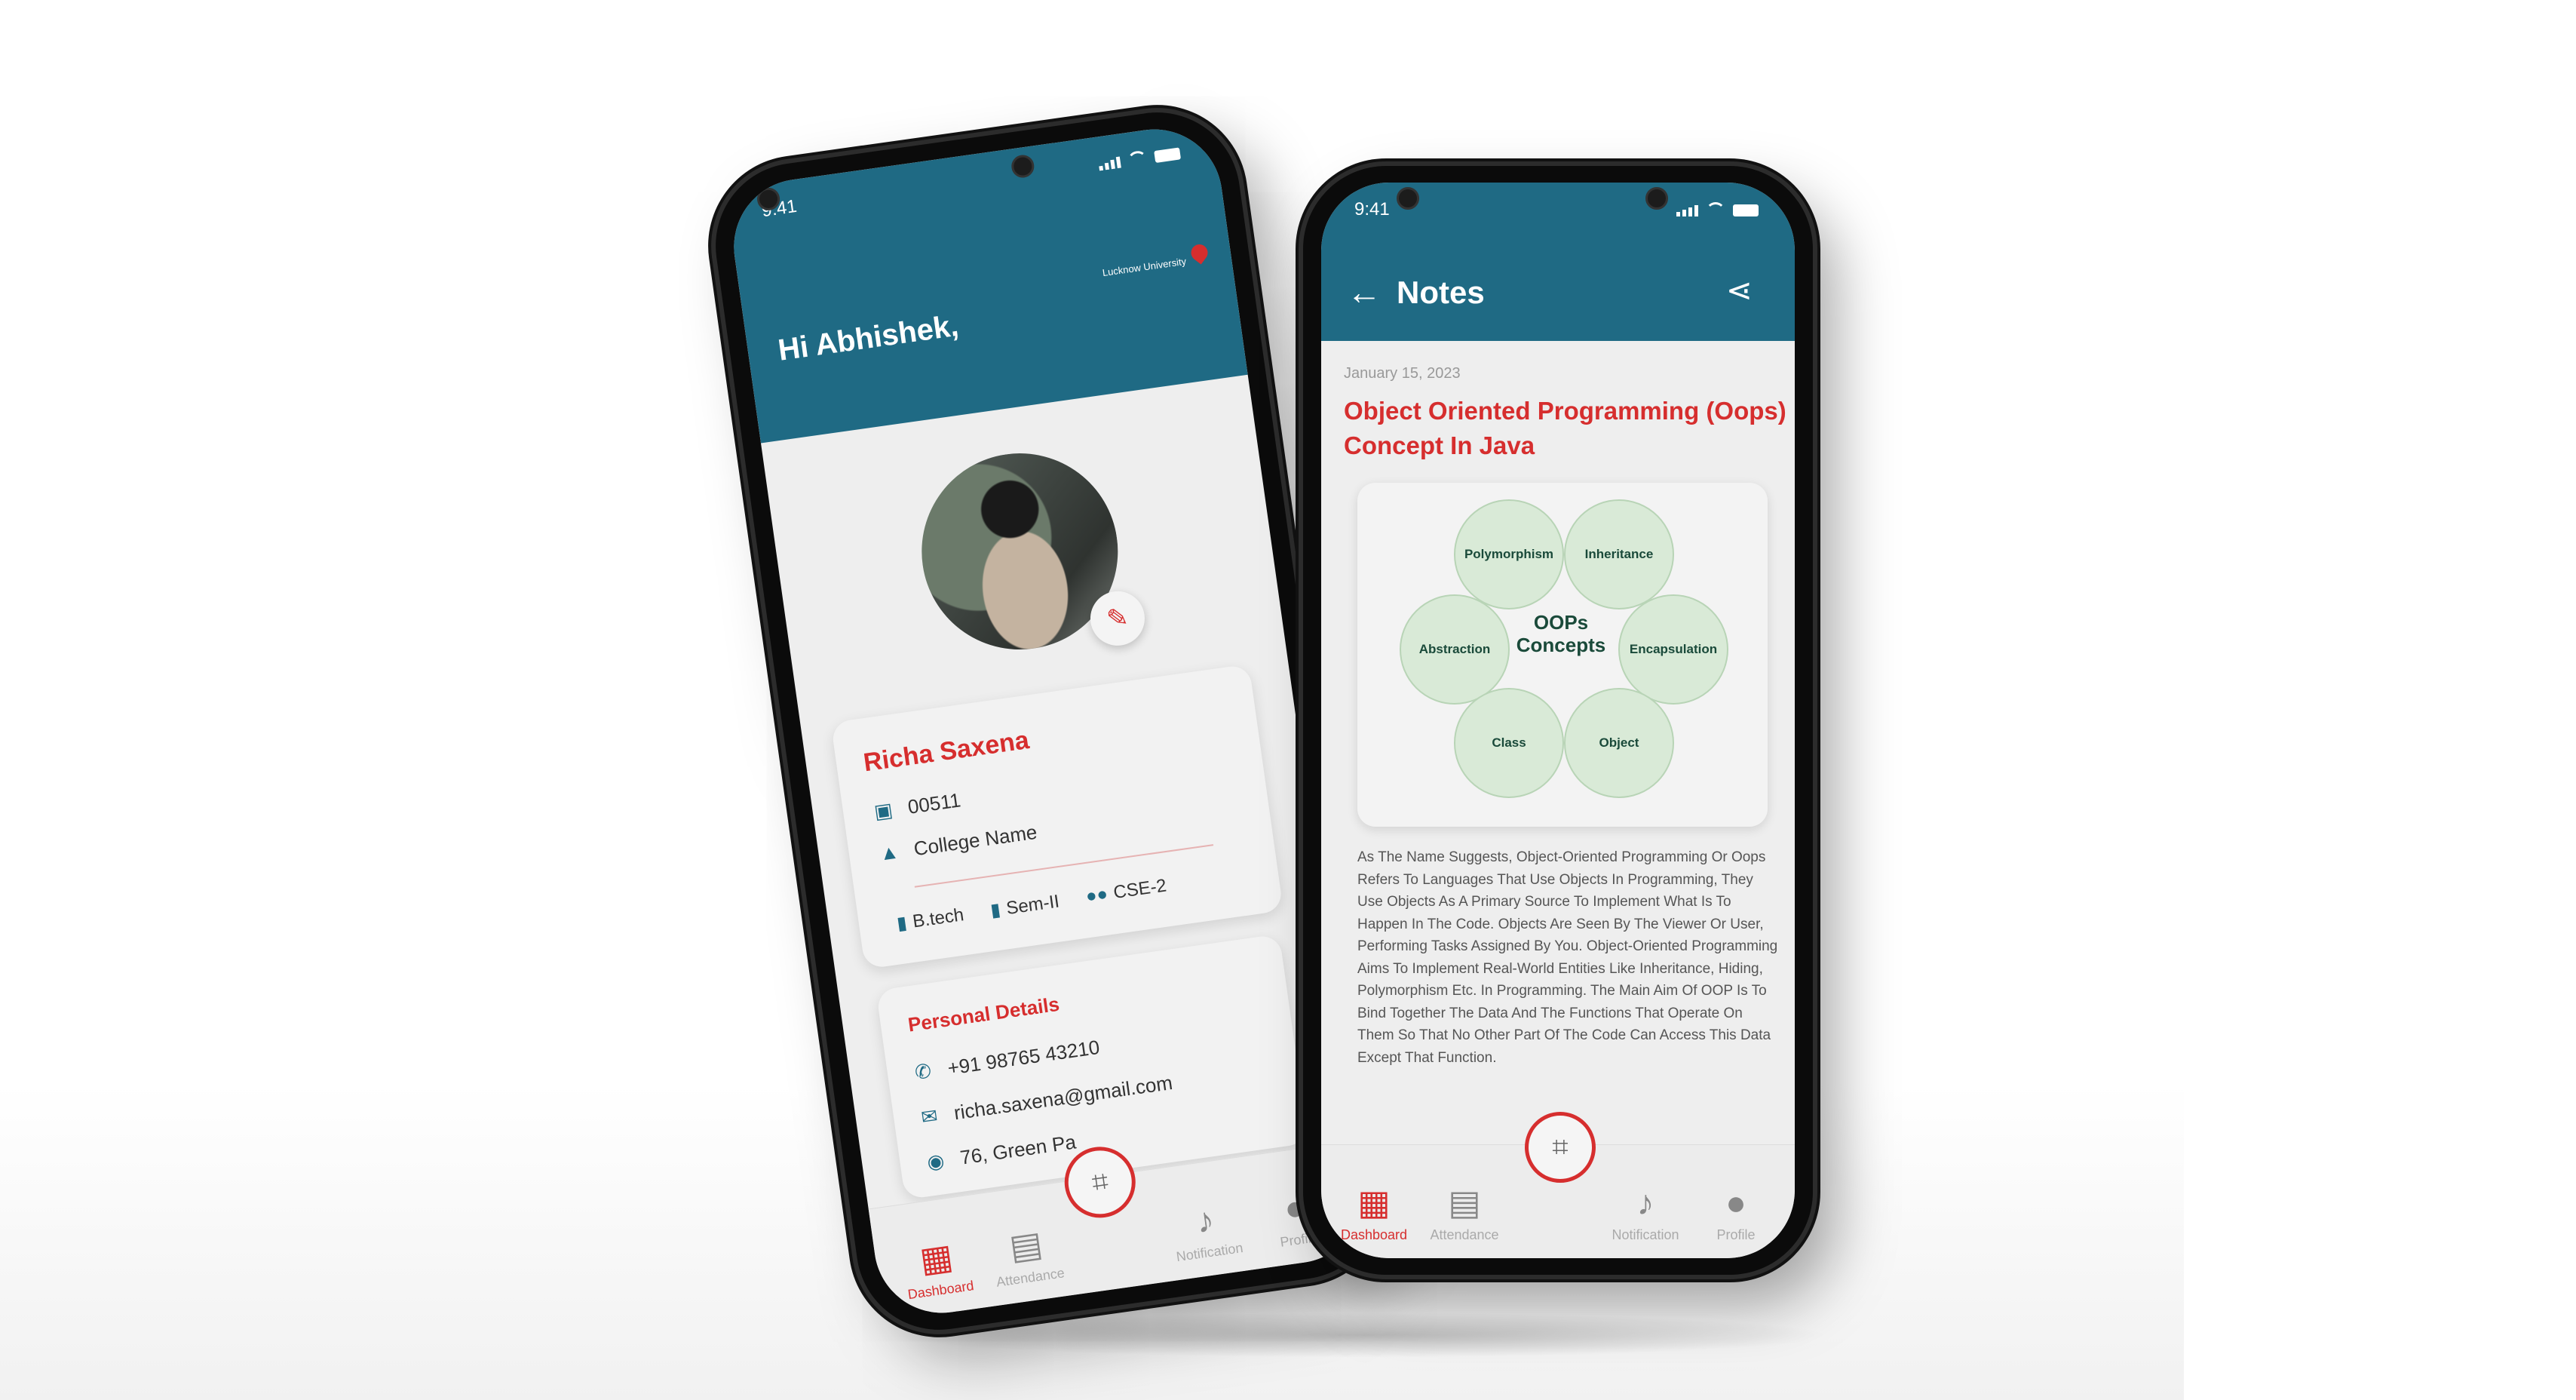 The height and width of the screenshot is (1400, 2576). Describe the element at coordinates (889, 852) in the screenshot. I see `graduation-cap-icon: ▲` at that location.